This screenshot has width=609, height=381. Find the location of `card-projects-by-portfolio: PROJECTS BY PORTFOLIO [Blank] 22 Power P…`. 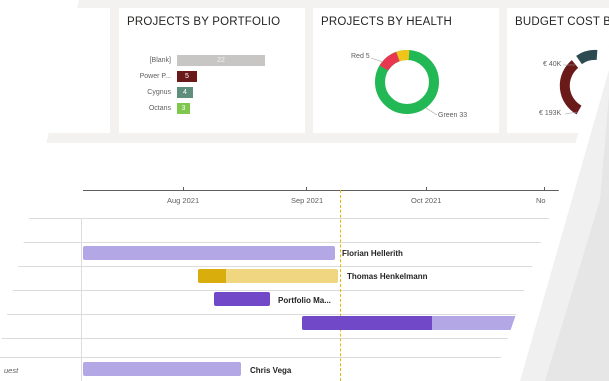

card-projects-by-portfolio: PROJECTS BY PORTFOLIO [Blank] 22 Power P… is located at coordinates (212, 70).